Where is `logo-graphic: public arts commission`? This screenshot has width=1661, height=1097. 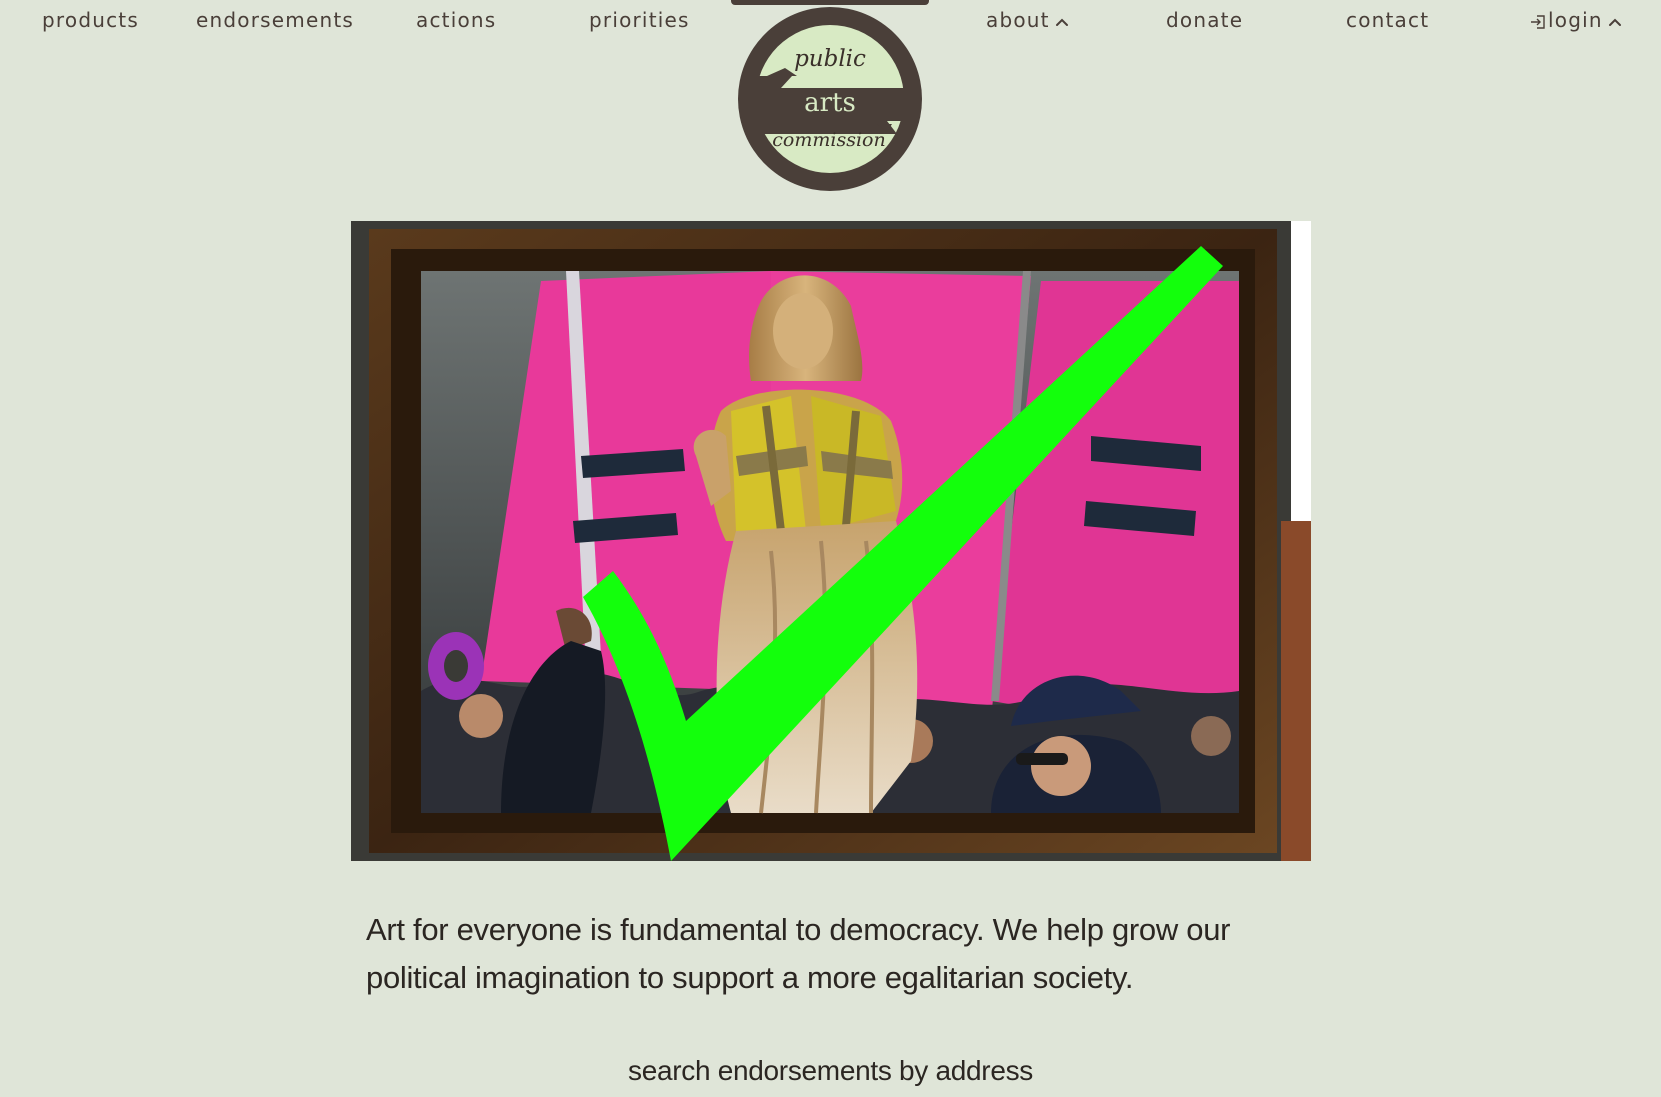
logo-graphic: public arts commission is located at coordinates (830, 99).